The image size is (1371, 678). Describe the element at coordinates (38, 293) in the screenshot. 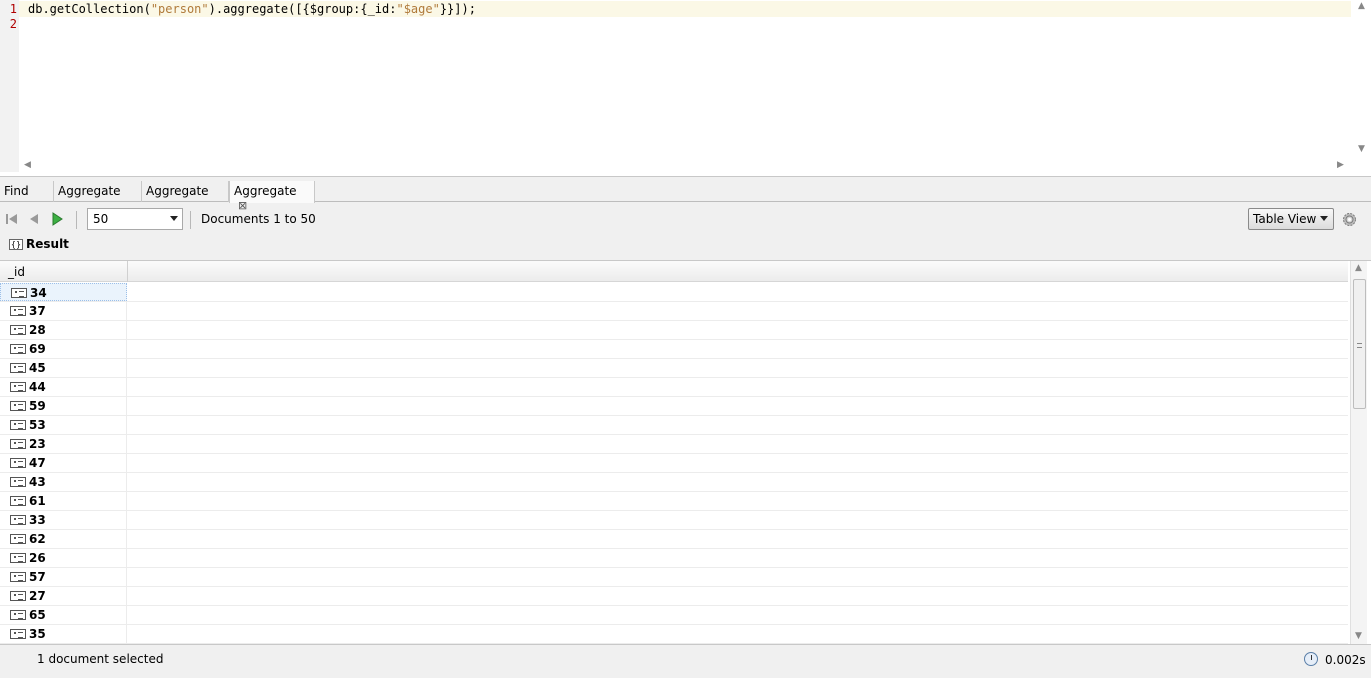

I see `id-value: 34` at that location.